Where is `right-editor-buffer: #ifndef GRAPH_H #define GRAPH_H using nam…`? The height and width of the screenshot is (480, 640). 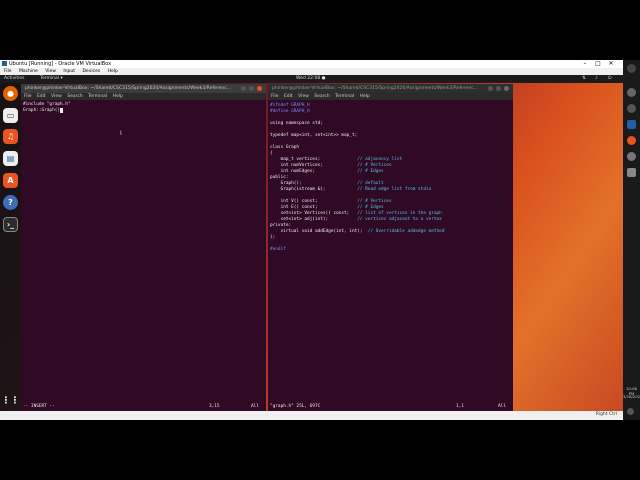 right-editor-buffer: #ifndef GRAPH_H #define GRAPH_H using nam… is located at coordinates (357, 178).